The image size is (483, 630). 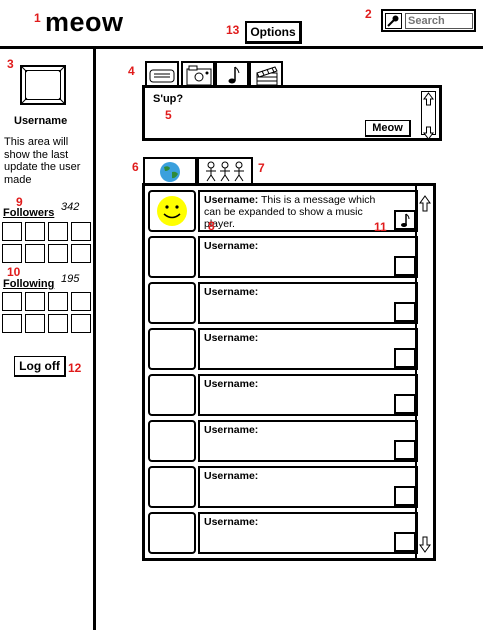 I want to click on smiley-icon, so click(x=172, y=211).